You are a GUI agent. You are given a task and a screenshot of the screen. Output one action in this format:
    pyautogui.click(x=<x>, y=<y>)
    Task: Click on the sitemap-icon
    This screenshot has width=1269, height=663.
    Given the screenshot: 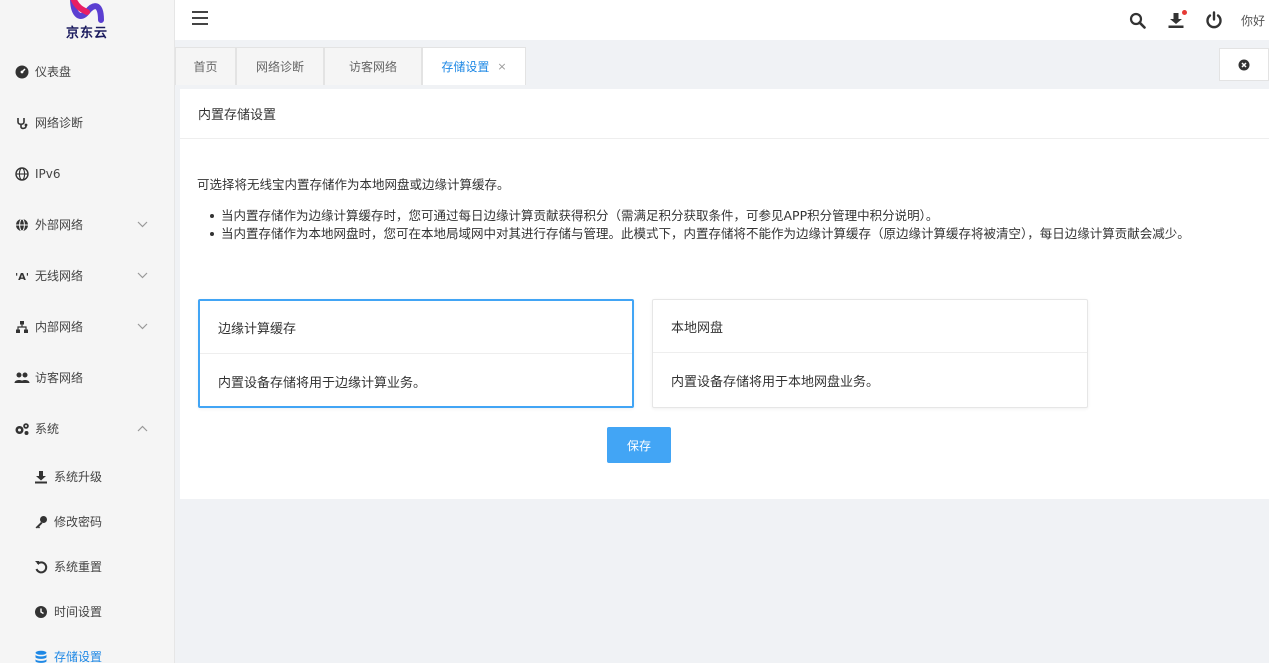 What is the action you would take?
    pyautogui.click(x=22, y=327)
    